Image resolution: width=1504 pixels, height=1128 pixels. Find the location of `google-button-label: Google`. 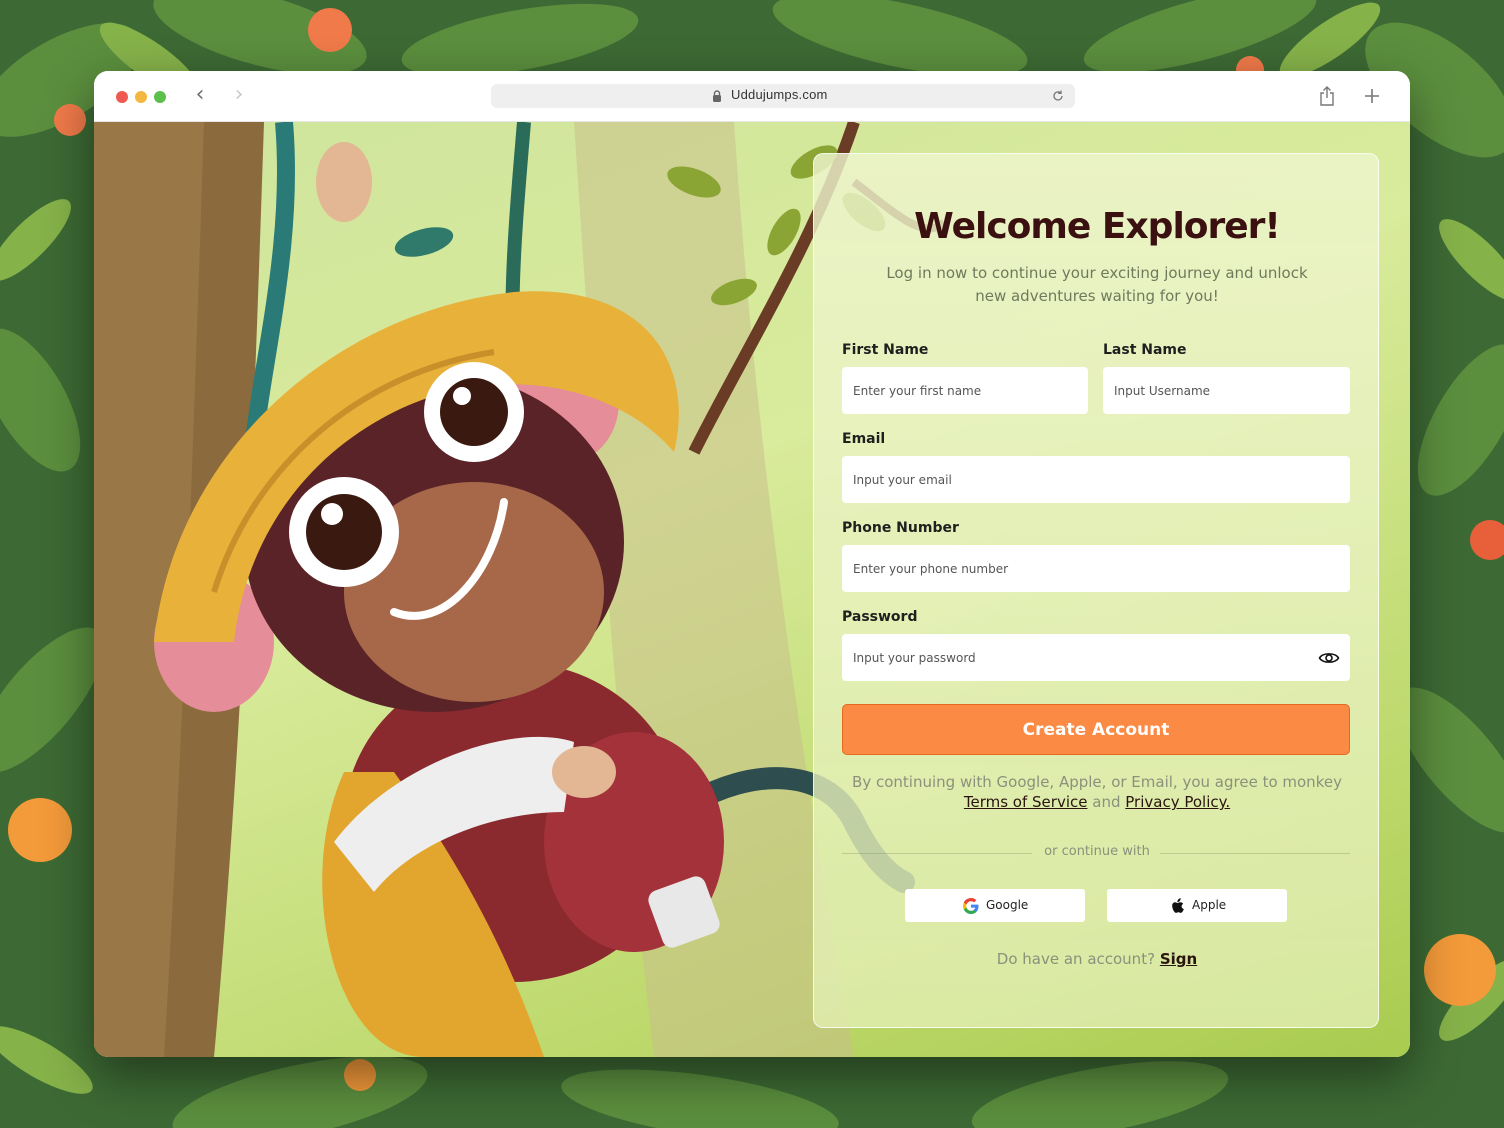

google-button-label: Google is located at coordinates (1007, 905).